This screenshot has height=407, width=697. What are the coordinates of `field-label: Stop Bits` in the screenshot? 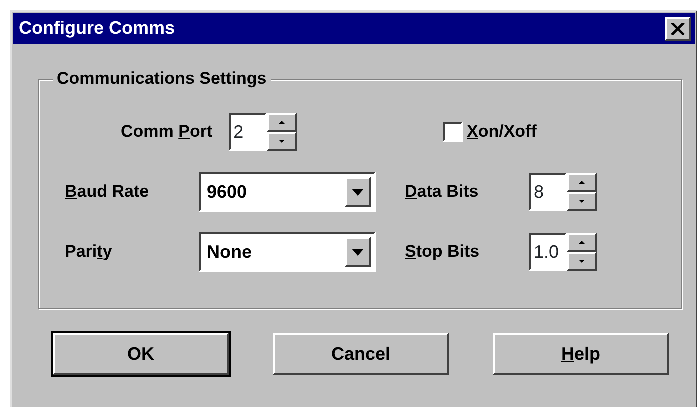 It's located at (443, 252).